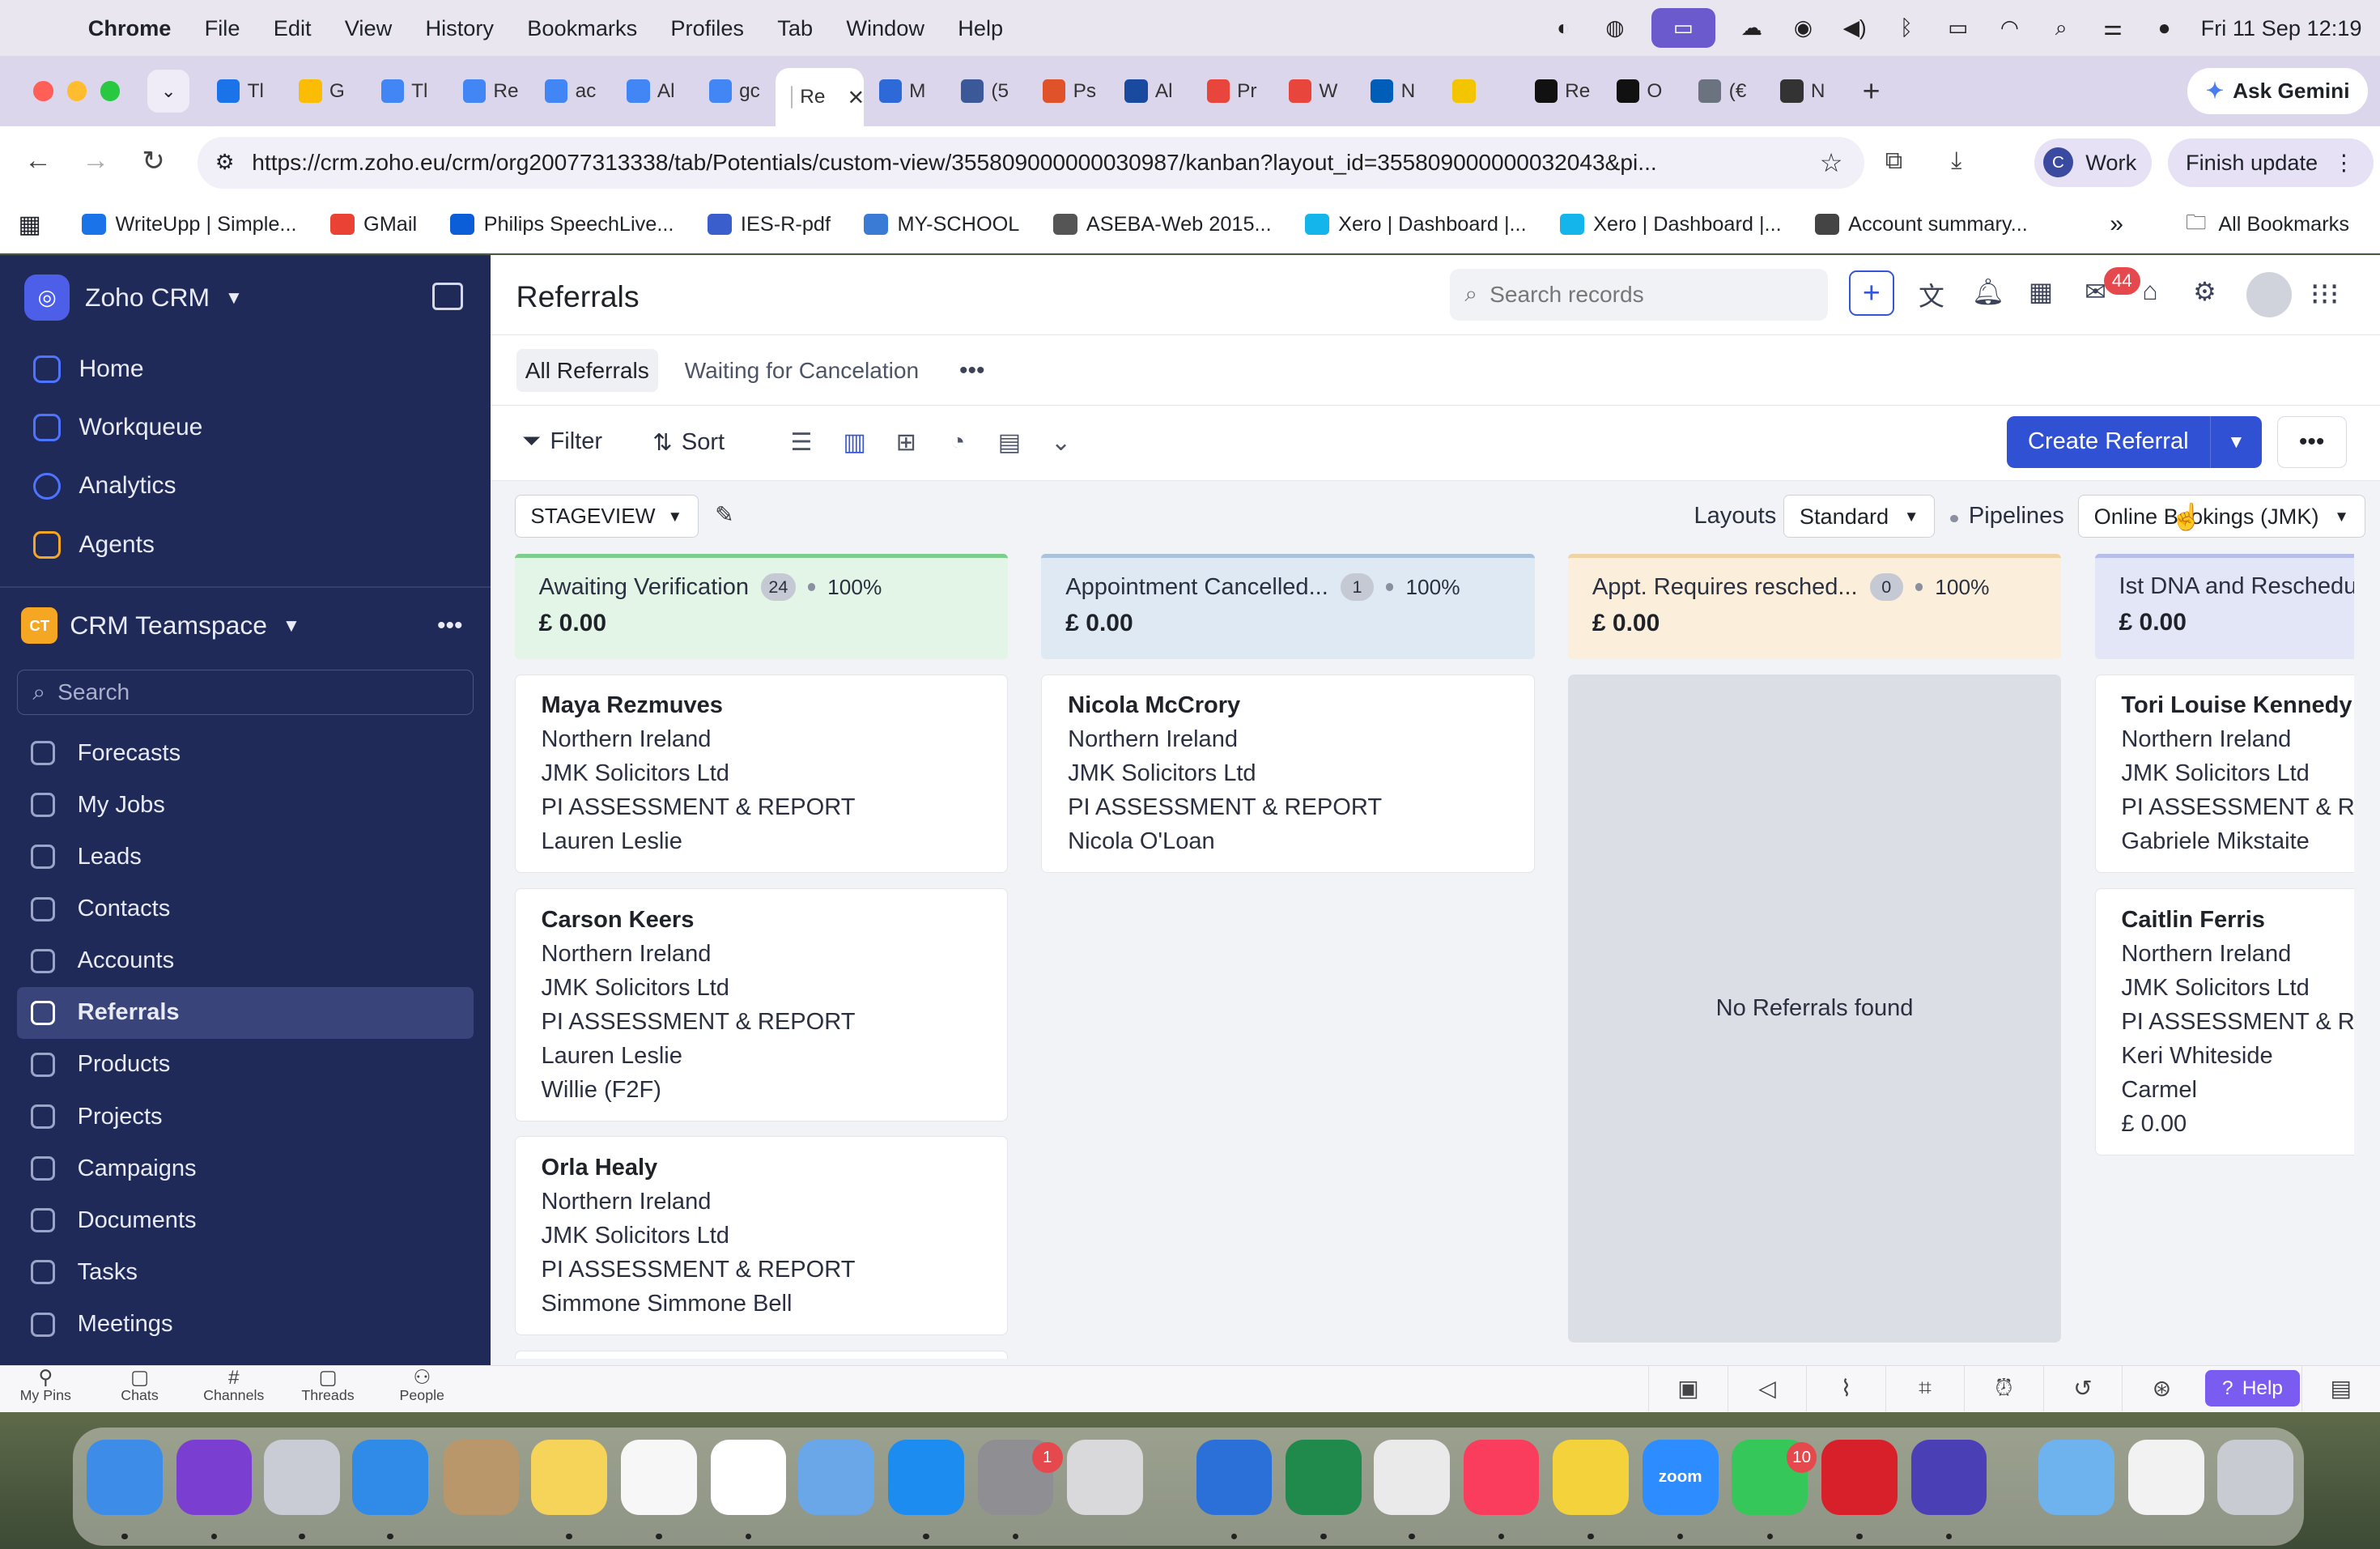 This screenshot has width=2380, height=1549. What do you see at coordinates (836, 1478) in the screenshot?
I see `dock-preview-icon` at bounding box center [836, 1478].